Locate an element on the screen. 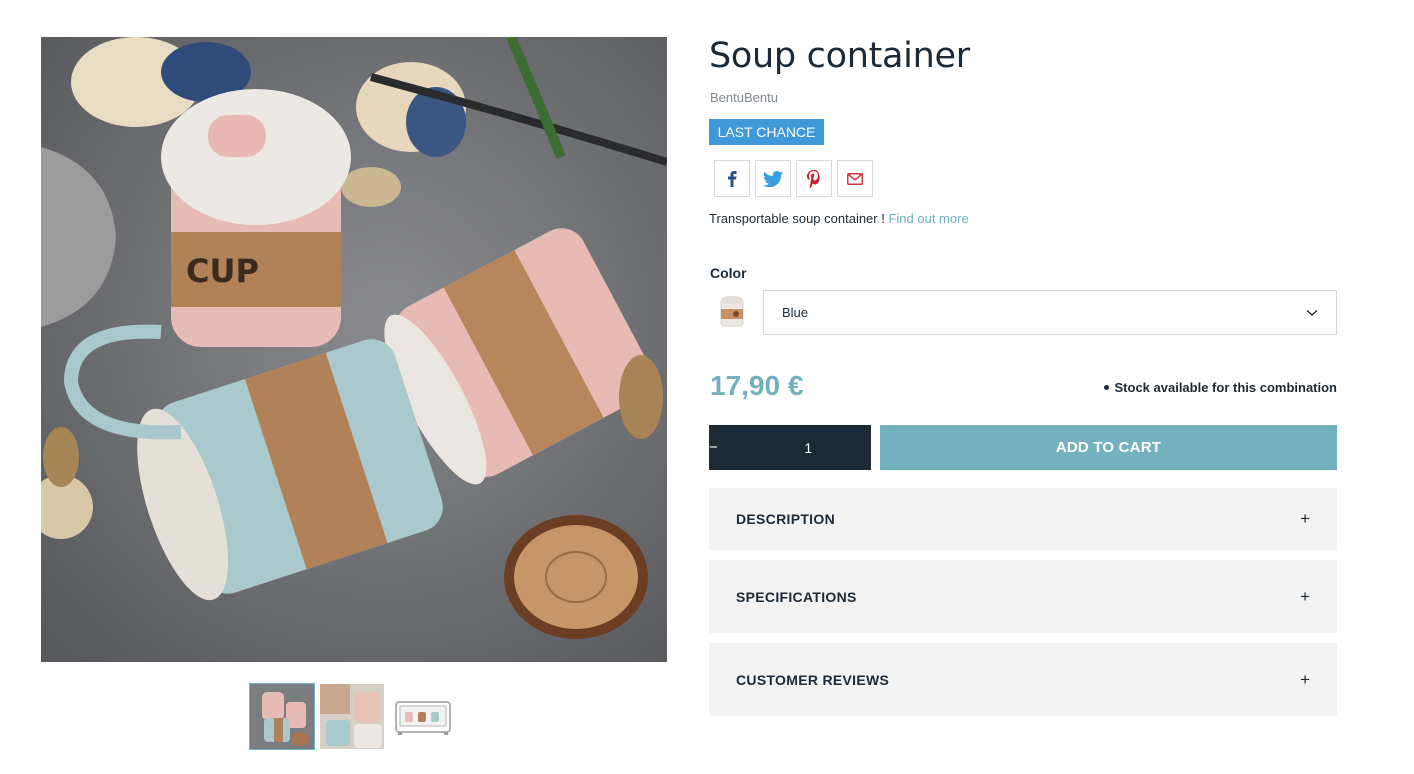 The width and height of the screenshot is (1414, 774). swatch-image is located at coordinates (732, 312).